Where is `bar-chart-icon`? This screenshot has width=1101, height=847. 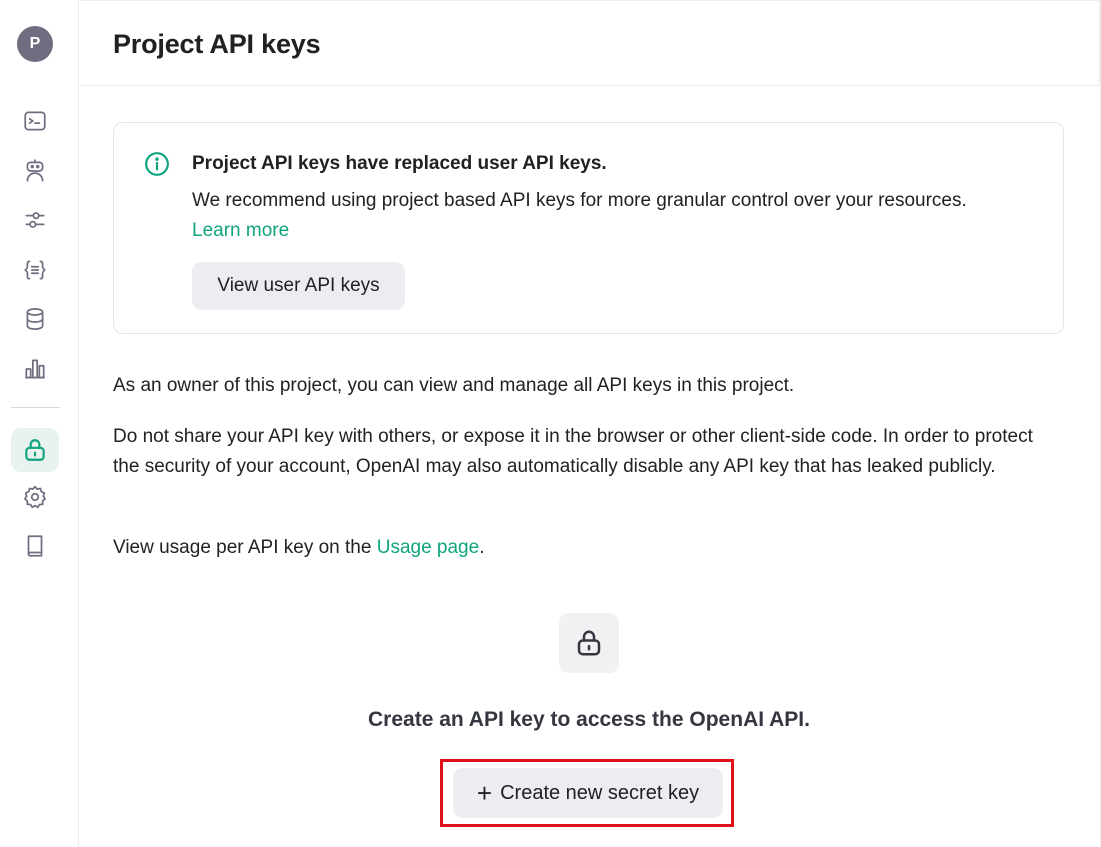
bar-chart-icon is located at coordinates (35, 369).